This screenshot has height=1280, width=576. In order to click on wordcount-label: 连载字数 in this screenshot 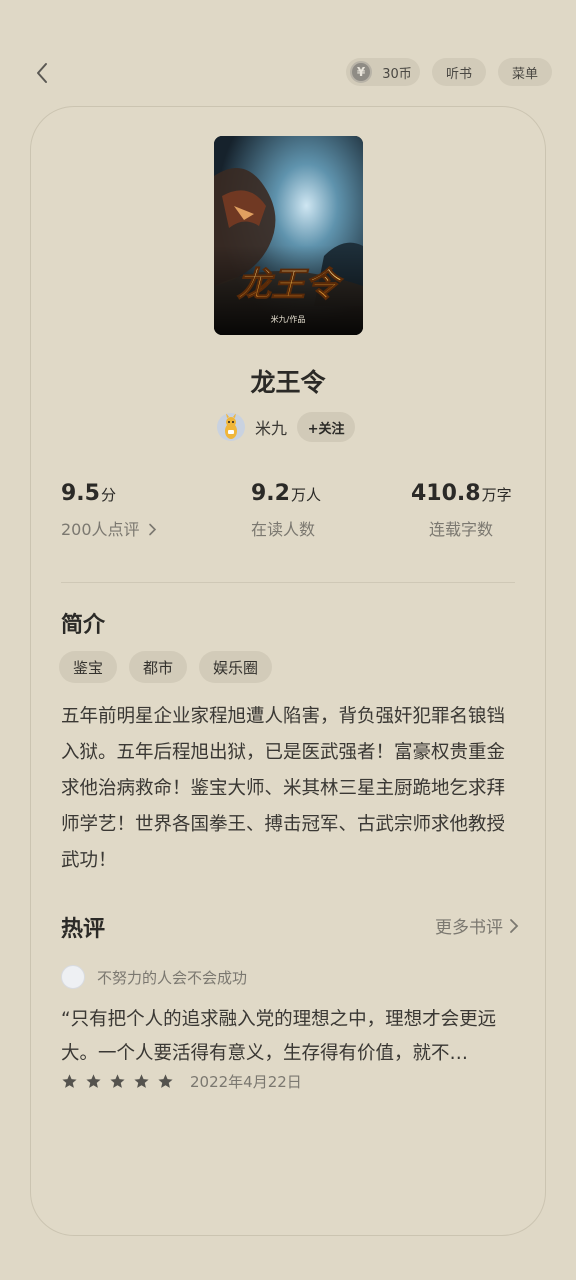, I will do `click(461, 529)`.